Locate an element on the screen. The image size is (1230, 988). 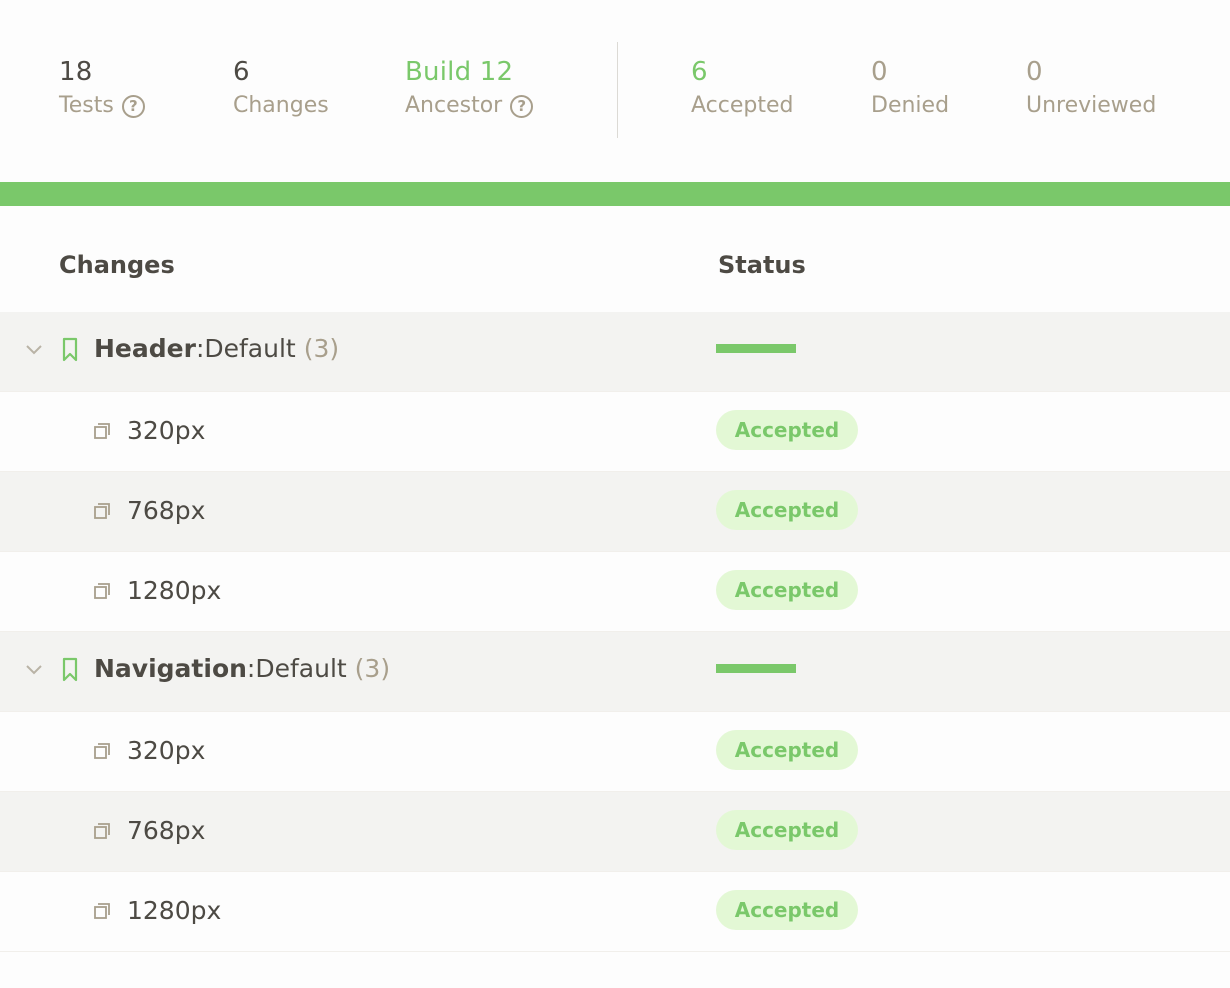
group-title: Navigation:Default (3) is located at coordinates (242, 669).